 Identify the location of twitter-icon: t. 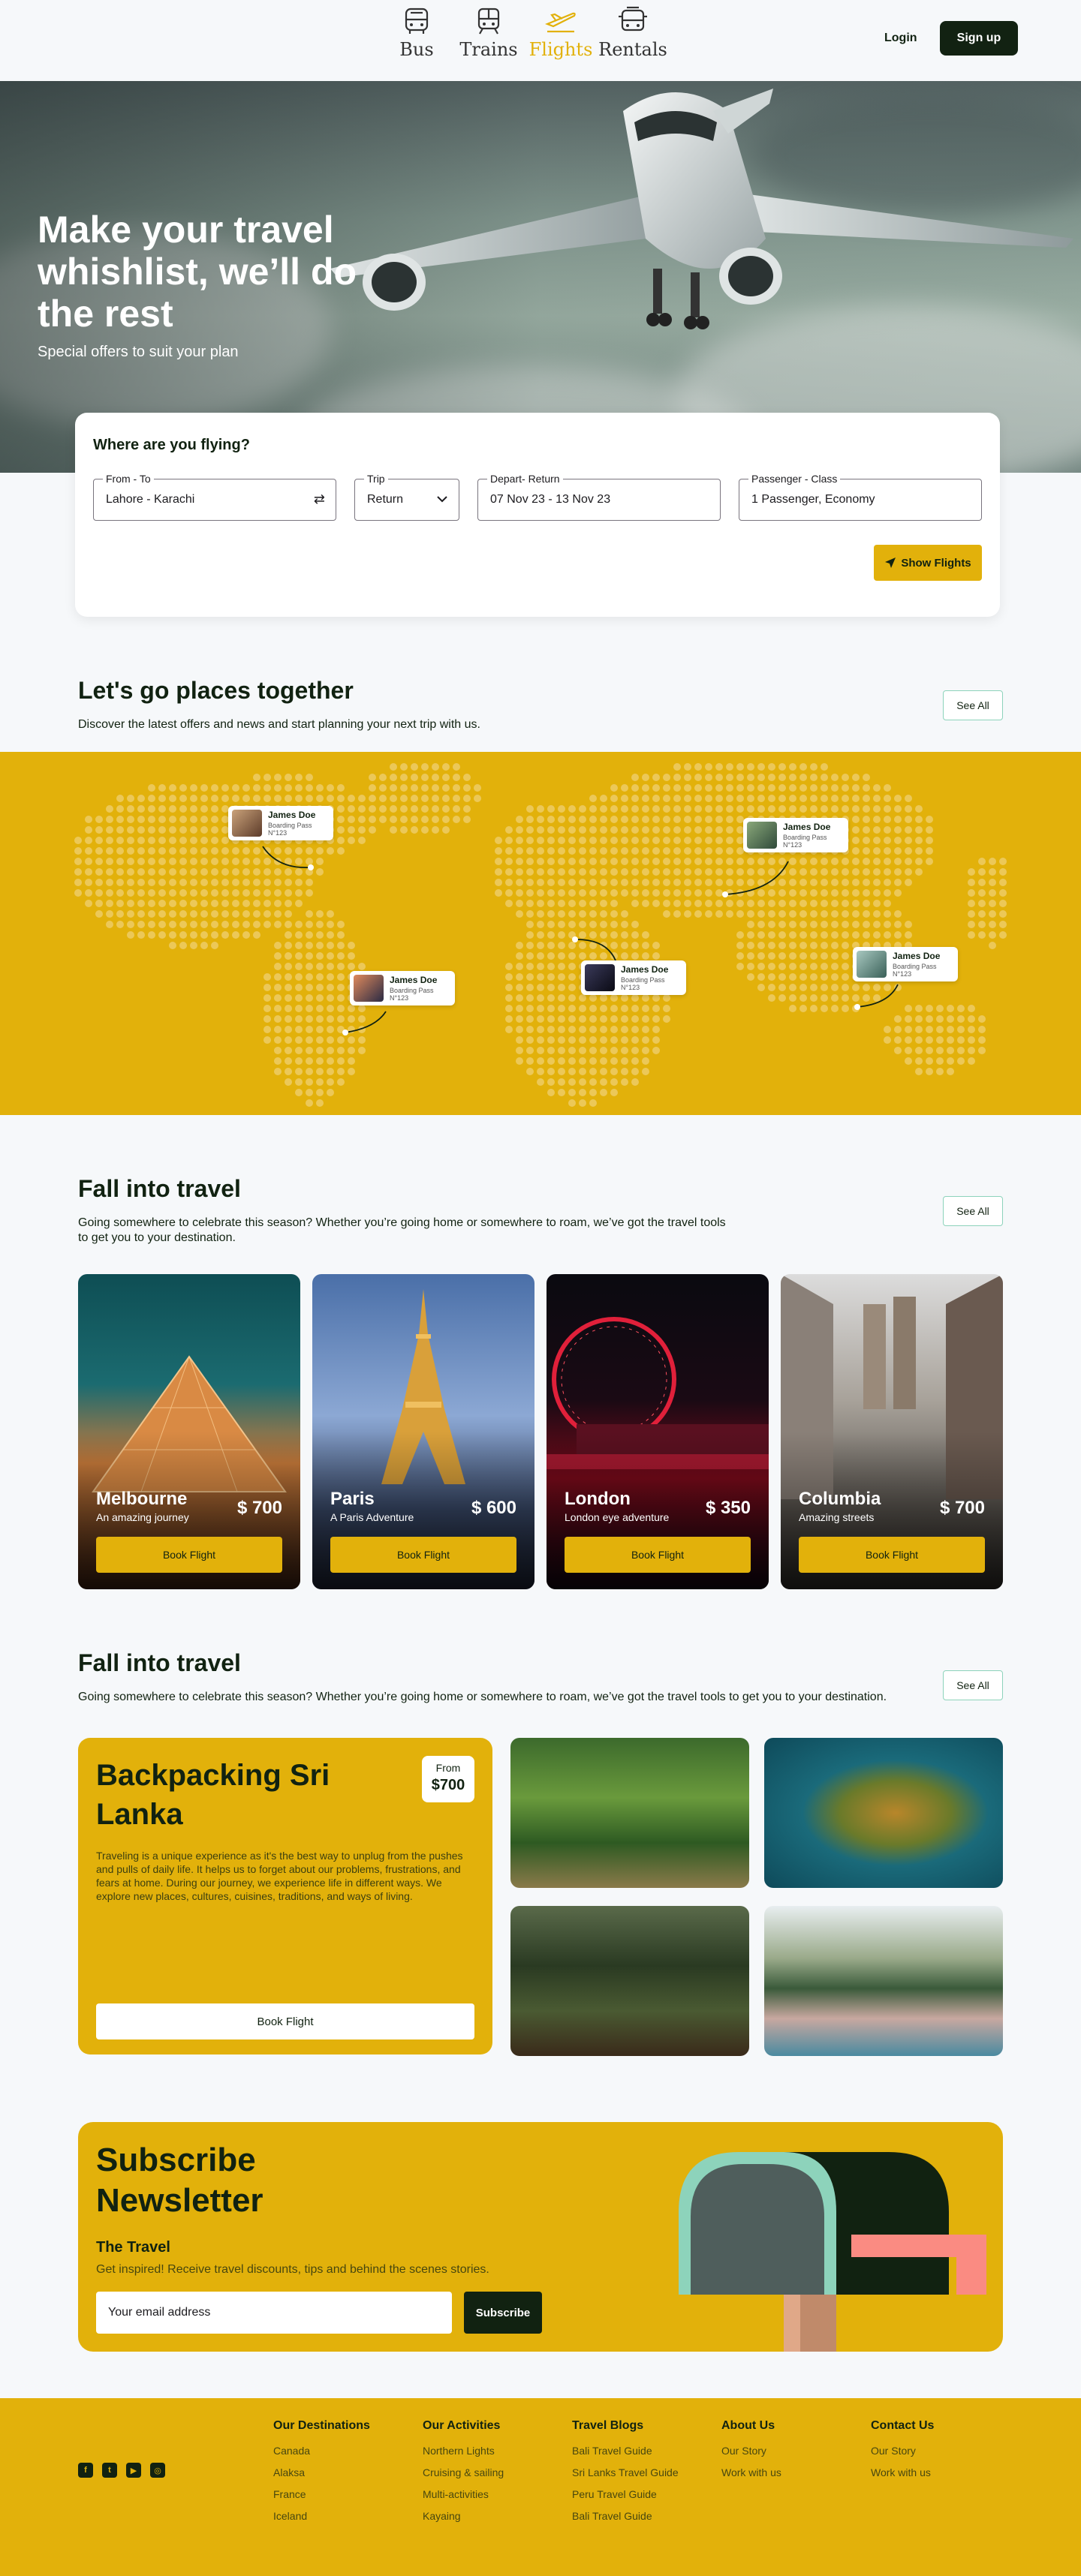
(109, 2470).